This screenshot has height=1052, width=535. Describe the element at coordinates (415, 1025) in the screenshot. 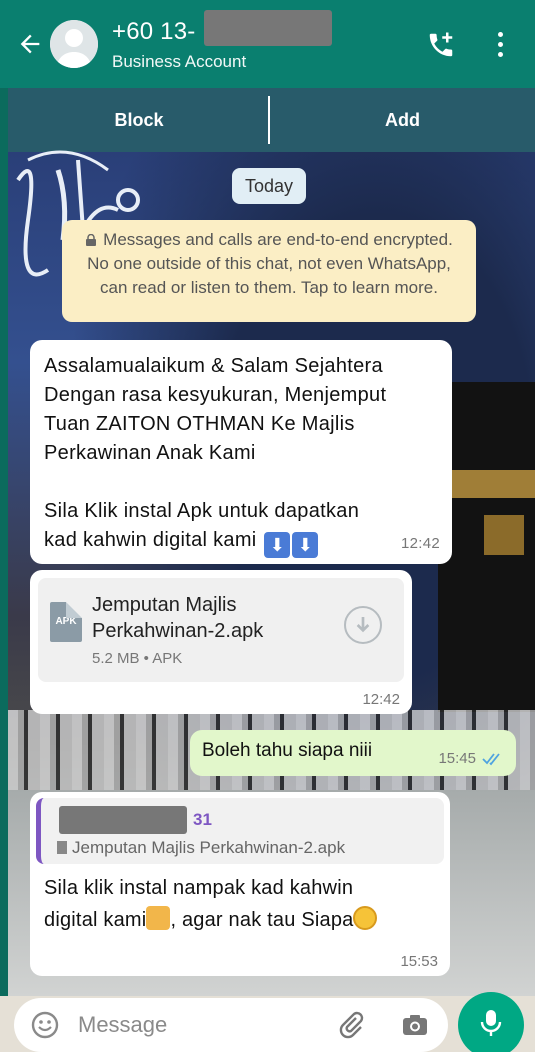

I see `camera-icon` at that location.